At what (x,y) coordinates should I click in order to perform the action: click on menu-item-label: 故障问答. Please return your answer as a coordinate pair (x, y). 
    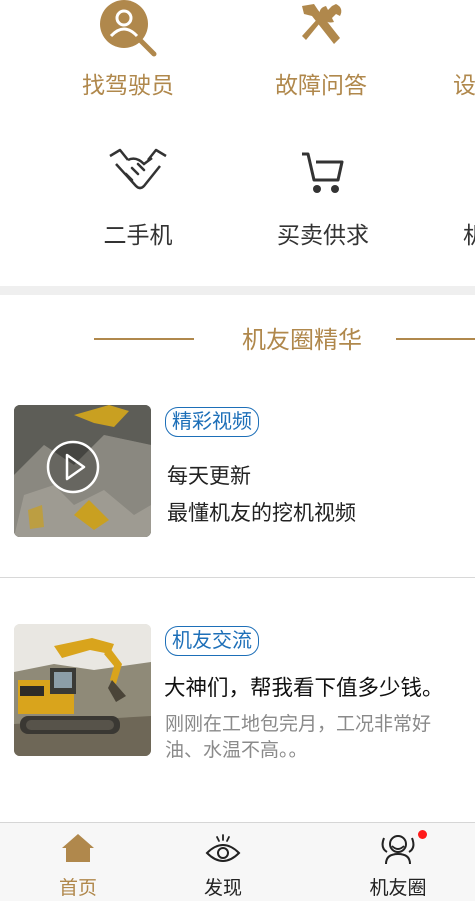
    Looking at the image, I should click on (321, 86).